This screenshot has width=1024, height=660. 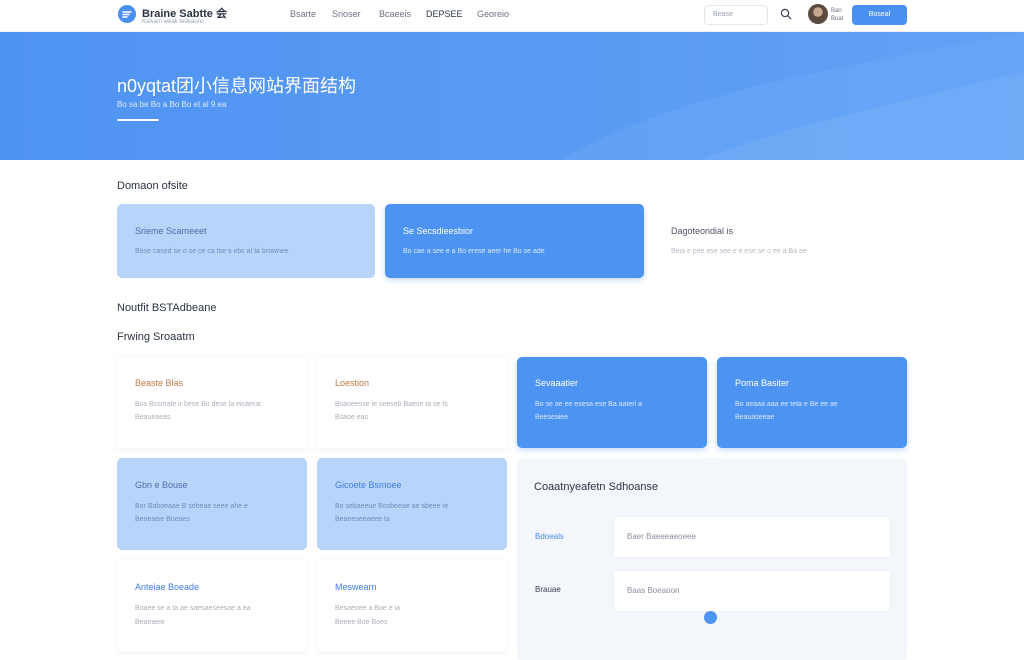 I want to click on card-description: Bsaoeesse ie seeseb Baese ta se ts, so click(x=391, y=404).